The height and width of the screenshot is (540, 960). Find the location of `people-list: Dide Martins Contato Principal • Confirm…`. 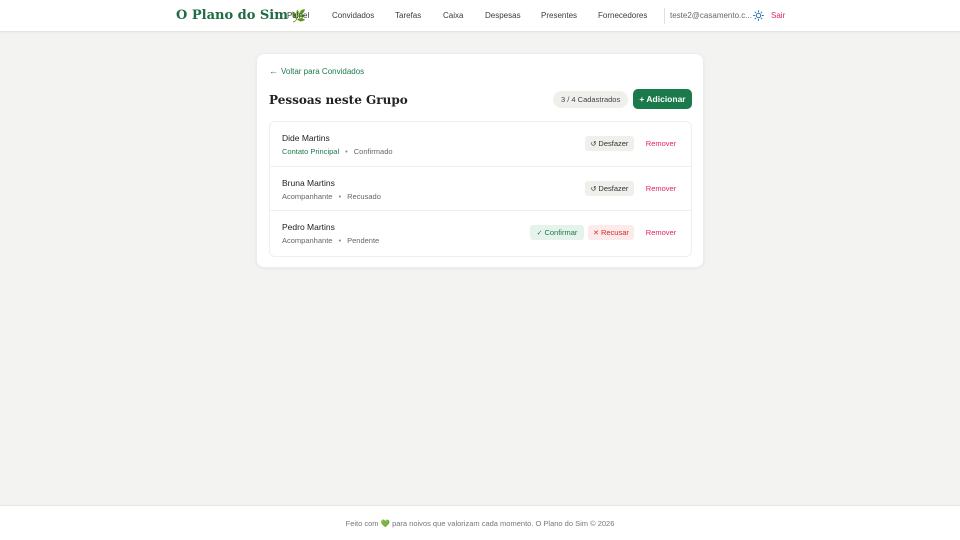

people-list: Dide Martins Contato Principal • Confirm… is located at coordinates (480, 189).